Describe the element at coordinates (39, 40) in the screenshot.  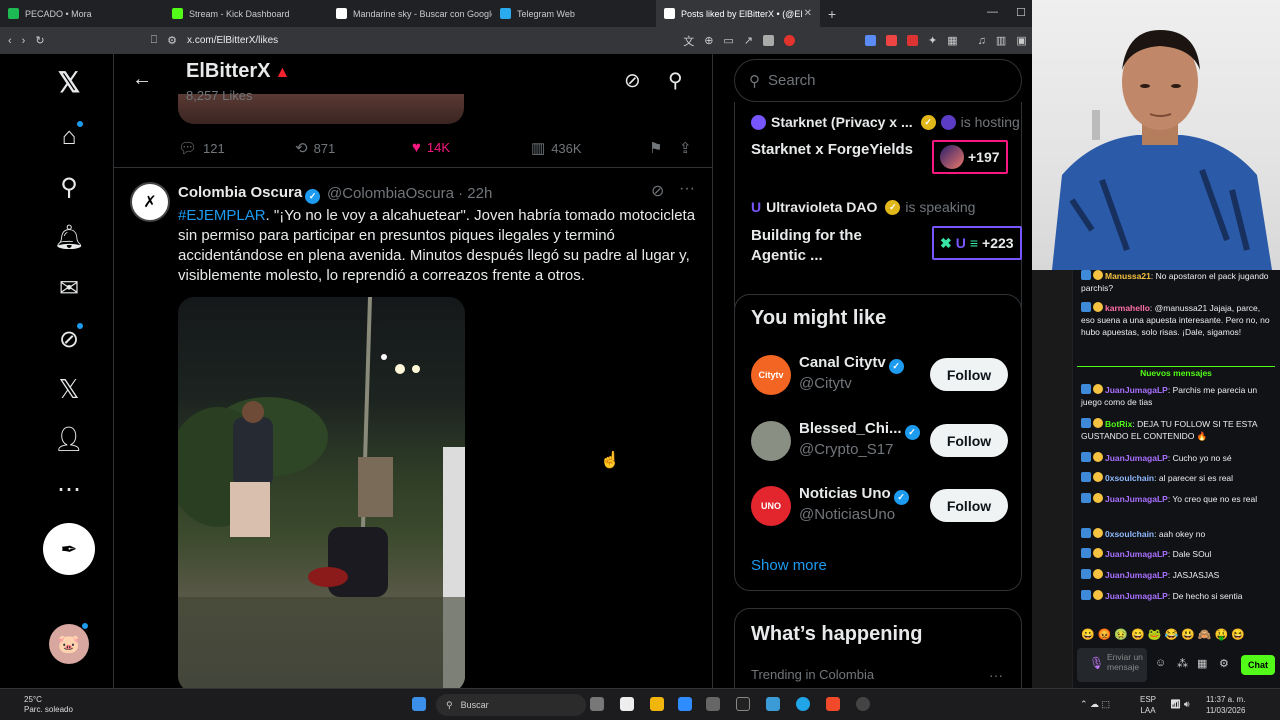
I see `reload-icon: ↻` at that location.